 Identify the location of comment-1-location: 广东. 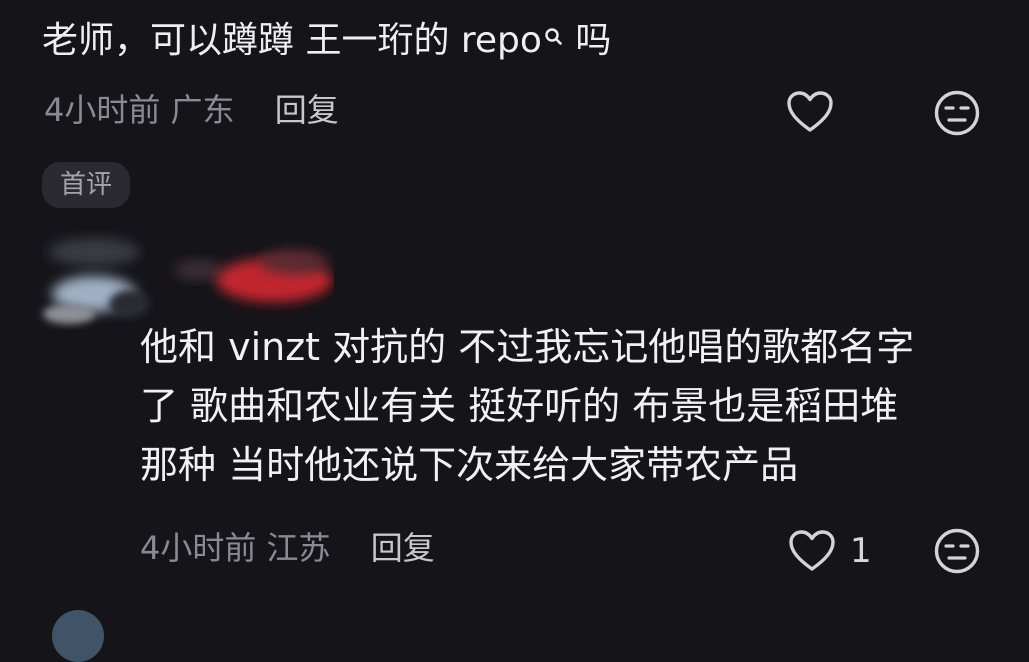
(202, 110).